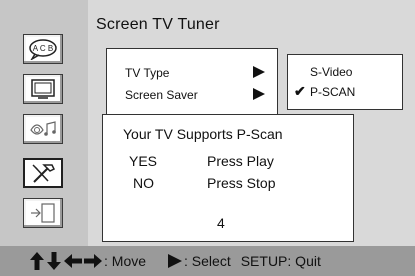 Image resolution: width=415 pixels, height=276 pixels. I want to click on footer-select-hint: : Select, so click(207, 261).